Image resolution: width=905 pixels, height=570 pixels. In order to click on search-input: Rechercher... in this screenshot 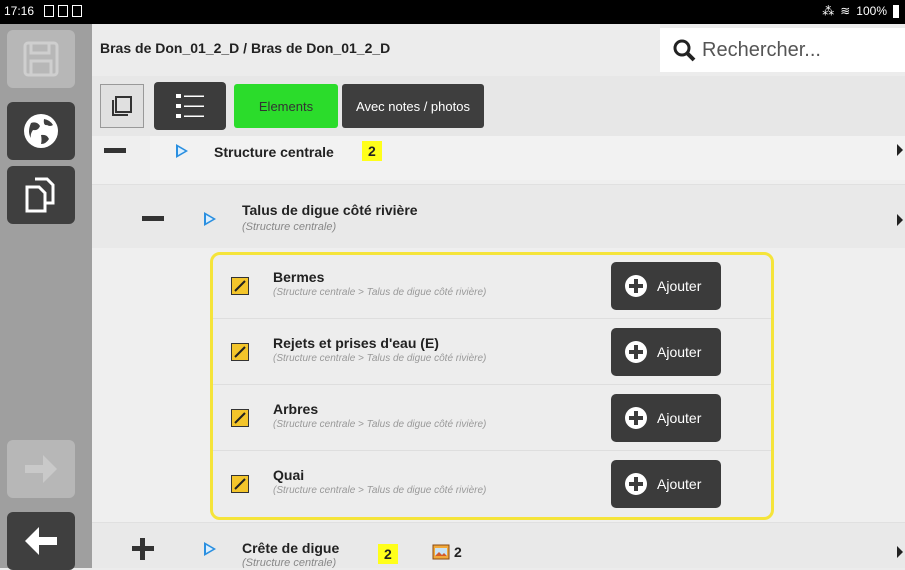, I will do `click(761, 50)`.